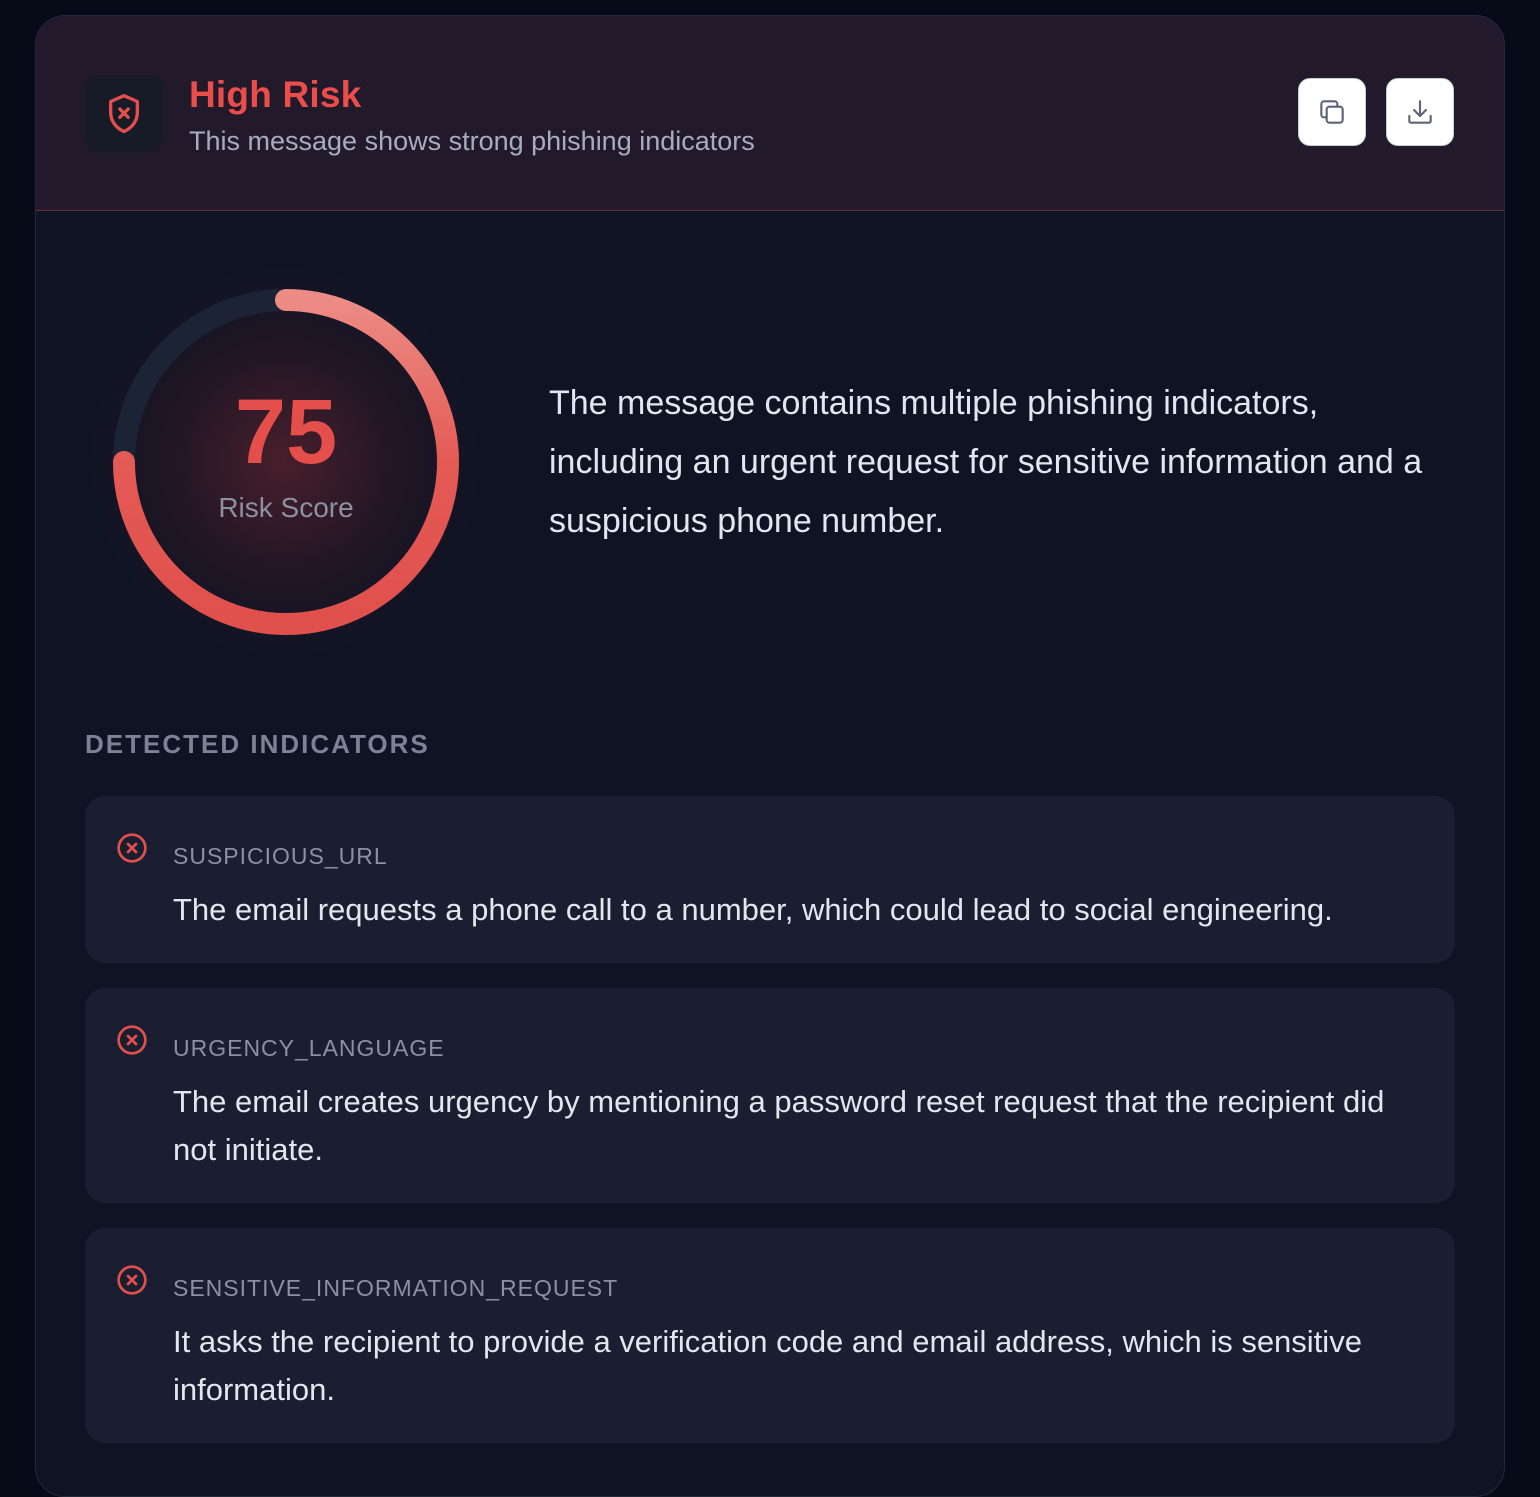 Image resolution: width=1540 pixels, height=1497 pixels. I want to click on indicator-name: SUSPICIOUS_URL, so click(280, 856).